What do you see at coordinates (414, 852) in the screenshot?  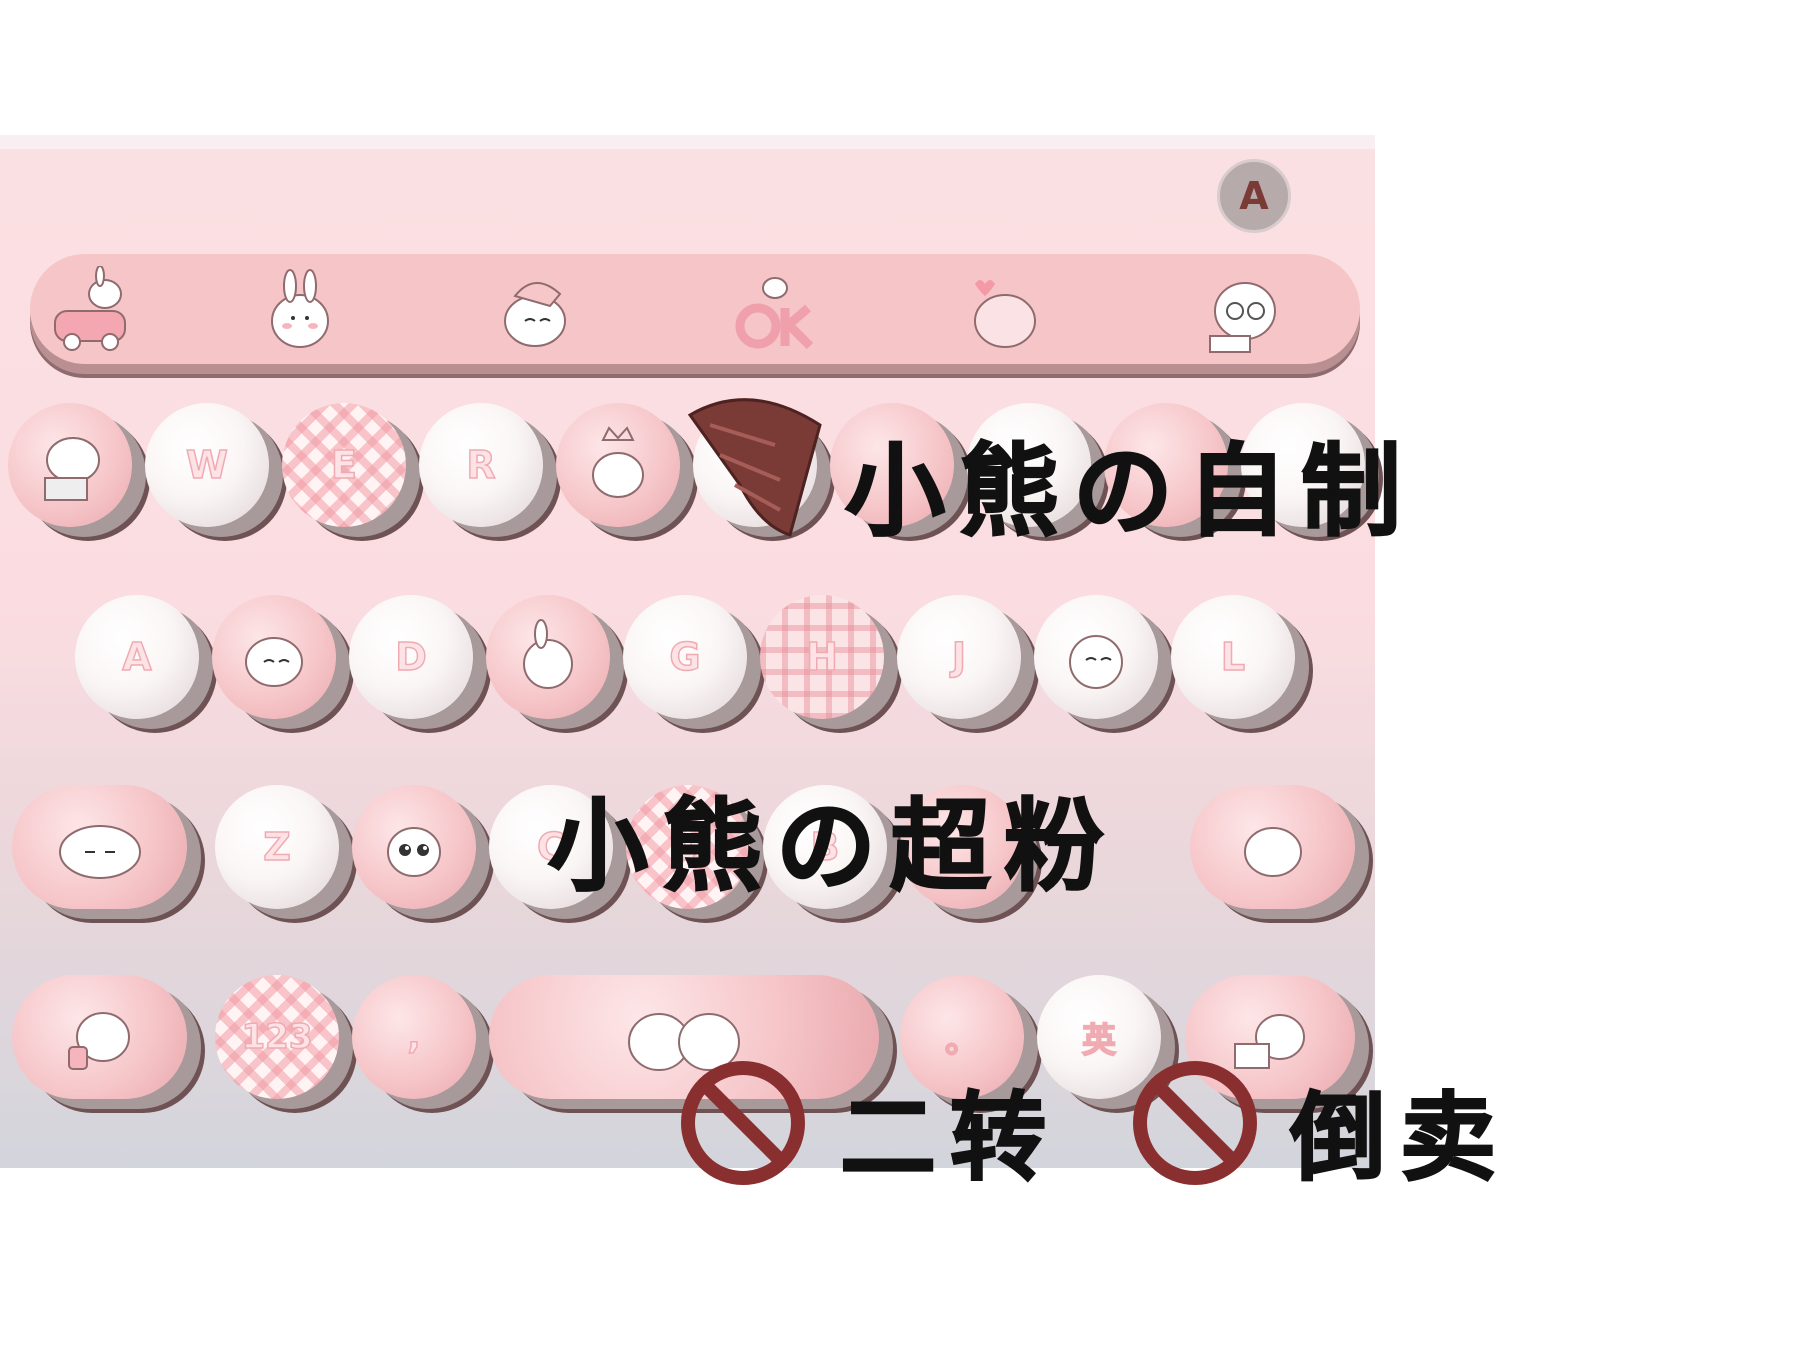 I see `bunny-sparkle-eyes-icon` at bounding box center [414, 852].